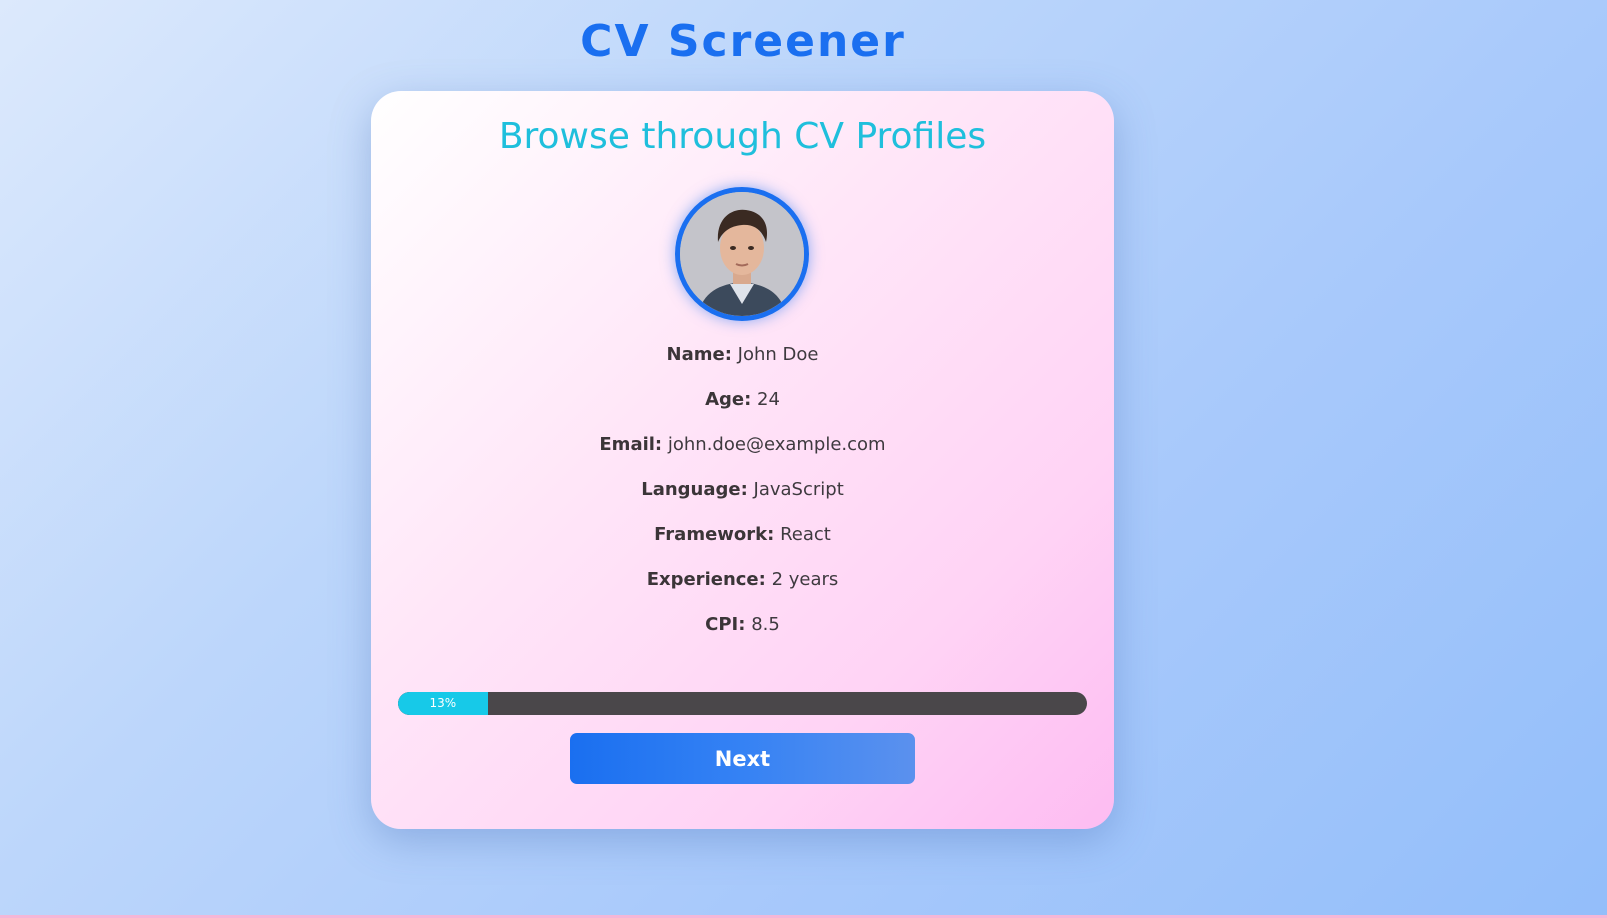 This screenshot has width=1607, height=918. What do you see at coordinates (778, 354) in the screenshot?
I see `field-value: John Doe` at bounding box center [778, 354].